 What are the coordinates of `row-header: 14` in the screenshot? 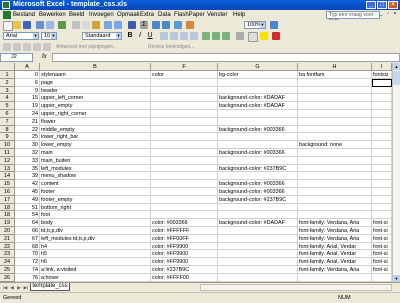 It's located at (7, 176).